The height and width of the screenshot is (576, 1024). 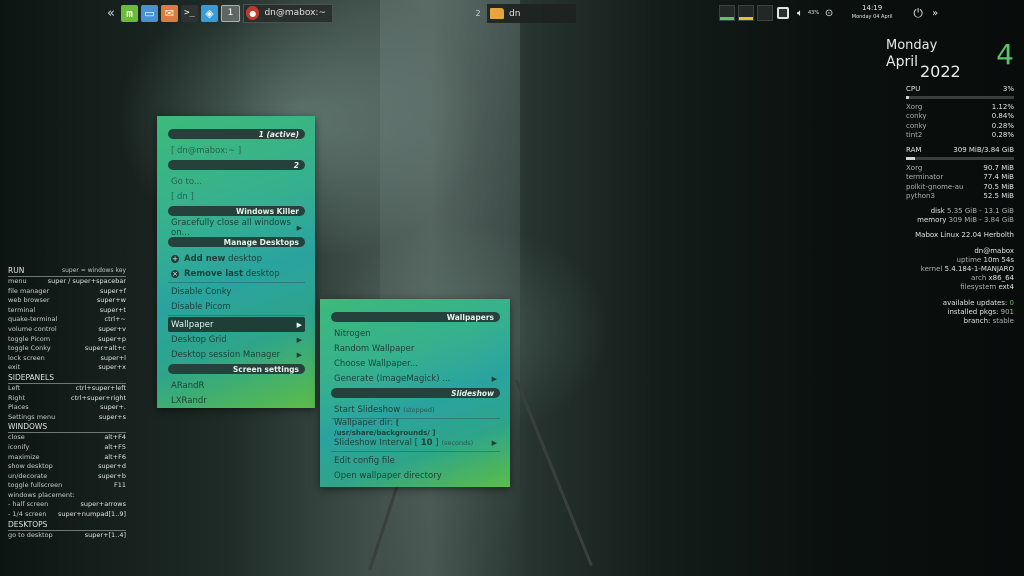 What do you see at coordinates (236, 385) in the screenshot?
I see `menu-item-arandr: ARandR` at bounding box center [236, 385].